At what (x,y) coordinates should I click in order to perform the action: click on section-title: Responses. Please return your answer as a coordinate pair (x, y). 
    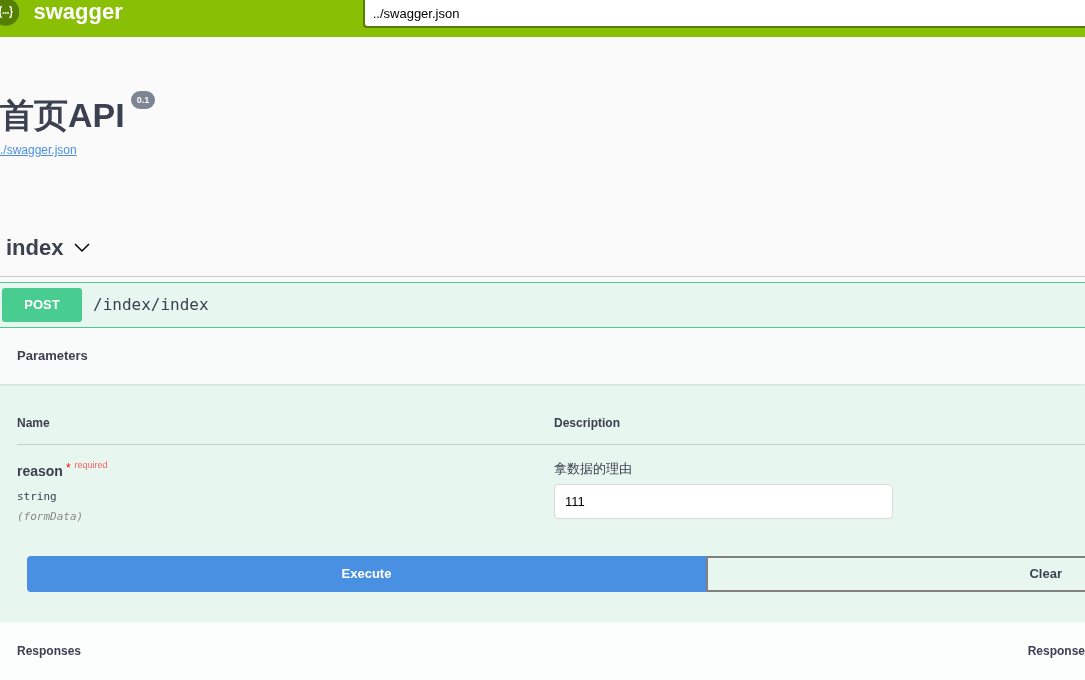
    Looking at the image, I should click on (49, 651).